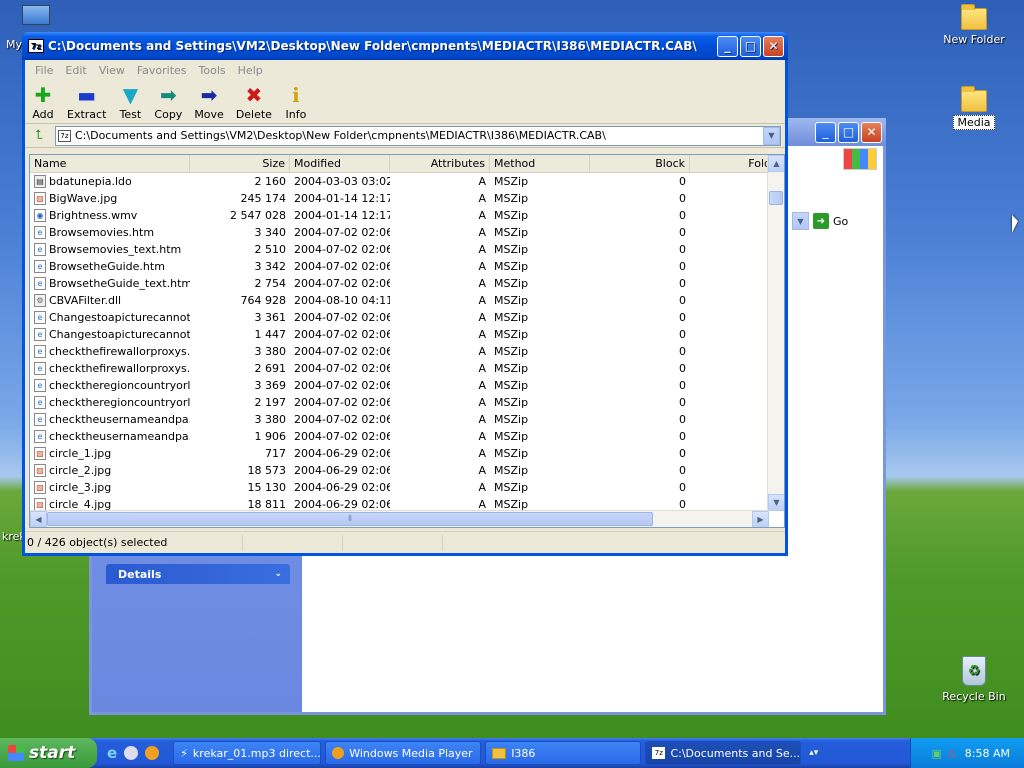  Describe the element at coordinates (563, 753) in the screenshot. I see `taskbar-item-i386: I386` at that location.